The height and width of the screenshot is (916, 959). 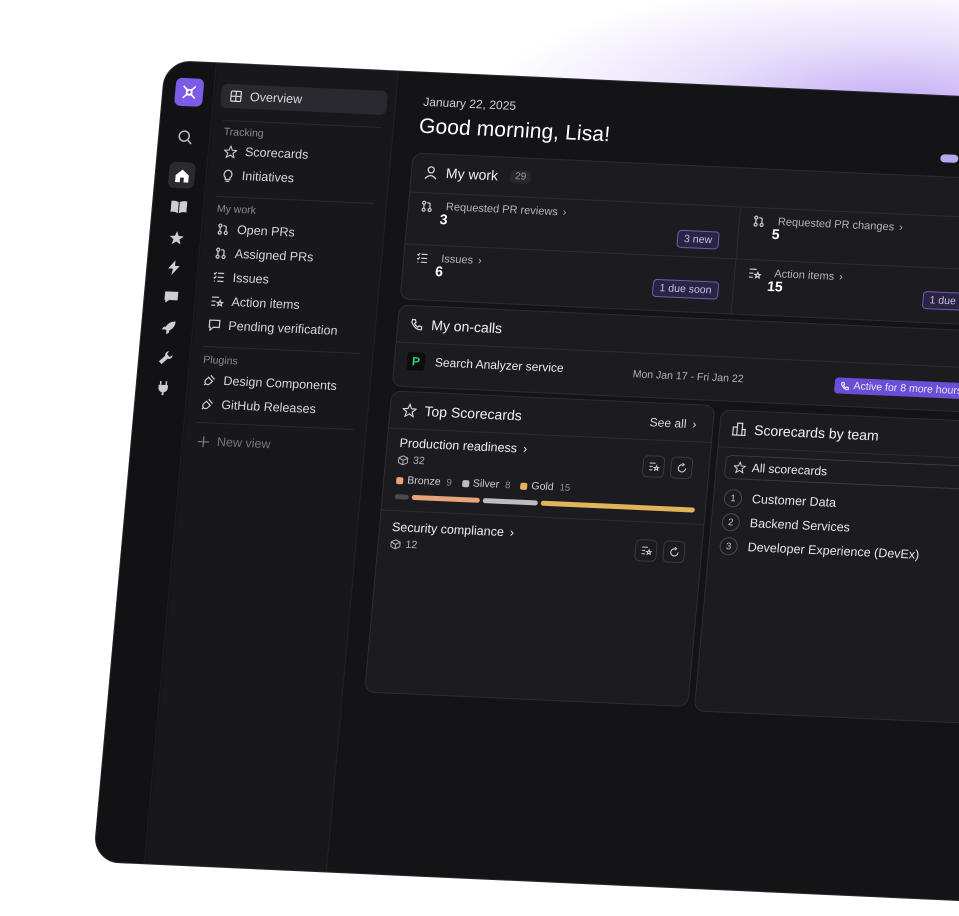 What do you see at coordinates (738, 429) in the screenshot?
I see `buildings-icon` at bounding box center [738, 429].